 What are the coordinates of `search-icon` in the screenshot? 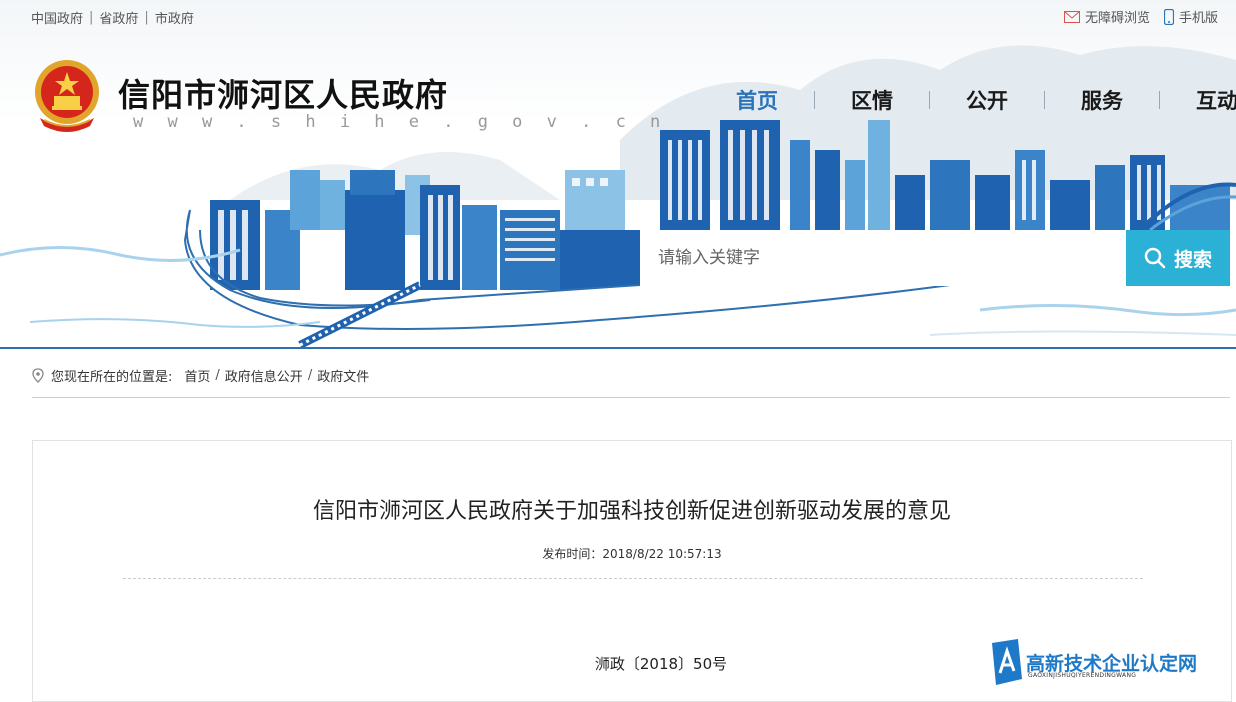 It's located at (1155, 258).